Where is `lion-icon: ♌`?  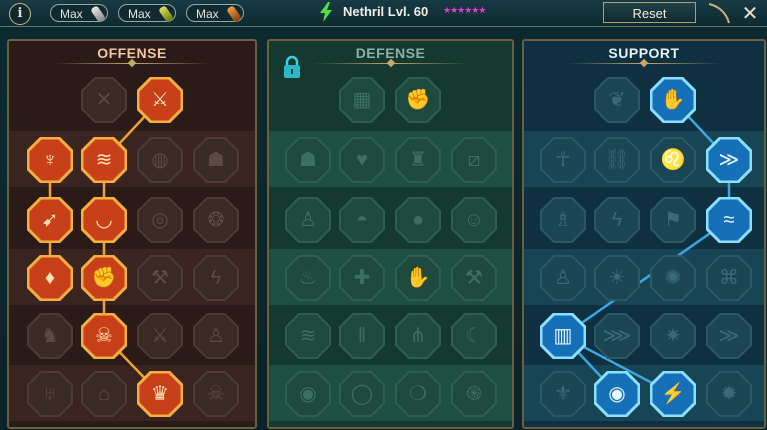
lion-icon: ♌ is located at coordinates (673, 160).